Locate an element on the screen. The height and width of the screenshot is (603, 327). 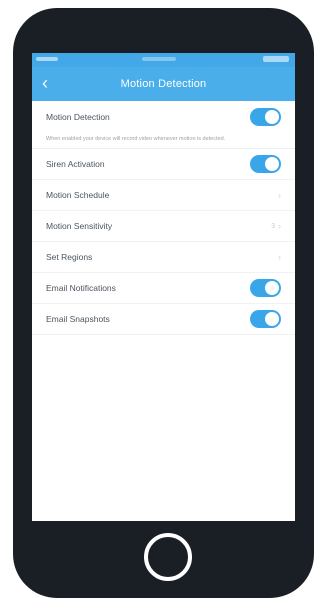
email-notifications-toggle is located at coordinates (265, 288).